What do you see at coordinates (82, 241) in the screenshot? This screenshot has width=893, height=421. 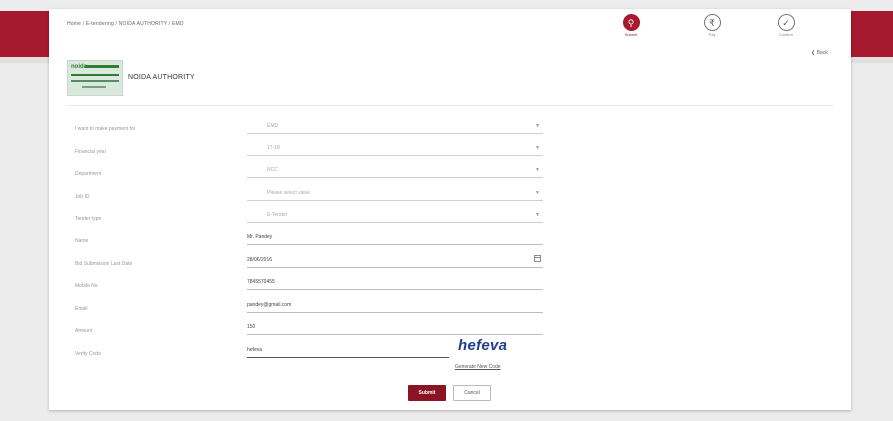 I see `name-label: Name` at bounding box center [82, 241].